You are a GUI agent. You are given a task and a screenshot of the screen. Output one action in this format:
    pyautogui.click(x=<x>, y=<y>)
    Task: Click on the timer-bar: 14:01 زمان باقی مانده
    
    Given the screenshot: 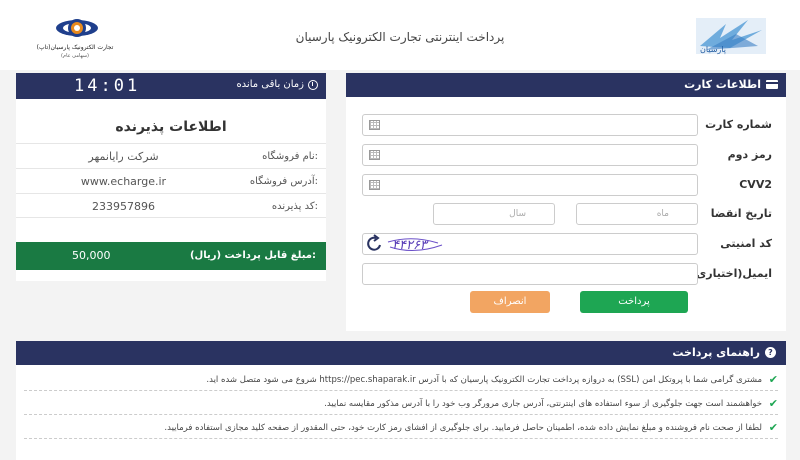 What is the action you would take?
    pyautogui.click(x=171, y=86)
    